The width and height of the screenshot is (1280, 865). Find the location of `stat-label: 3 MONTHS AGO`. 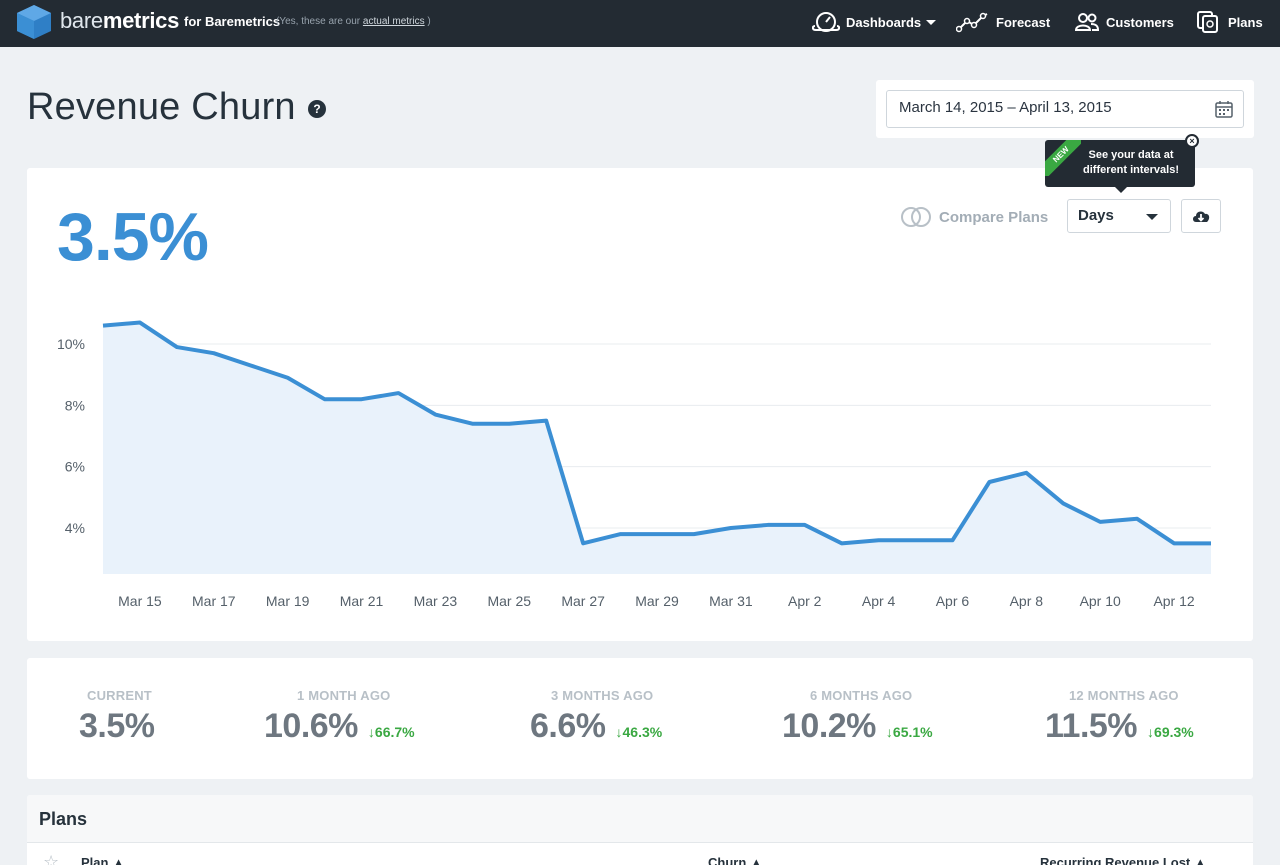

stat-label: 3 MONTHS AGO is located at coordinates (602, 695).